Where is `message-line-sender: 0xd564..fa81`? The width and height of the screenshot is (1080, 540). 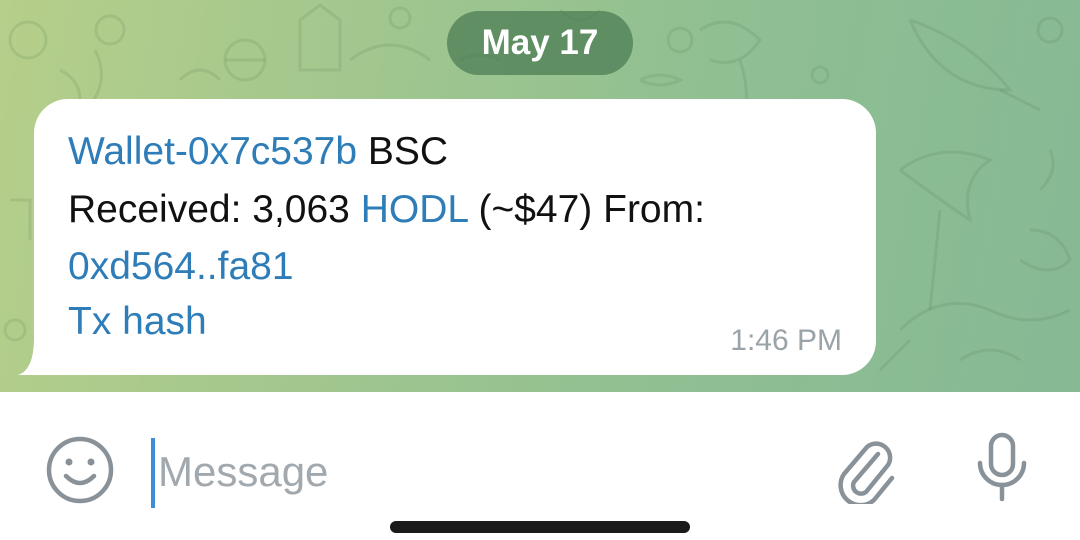 message-line-sender: 0xd564..fa81 is located at coordinates (181, 267).